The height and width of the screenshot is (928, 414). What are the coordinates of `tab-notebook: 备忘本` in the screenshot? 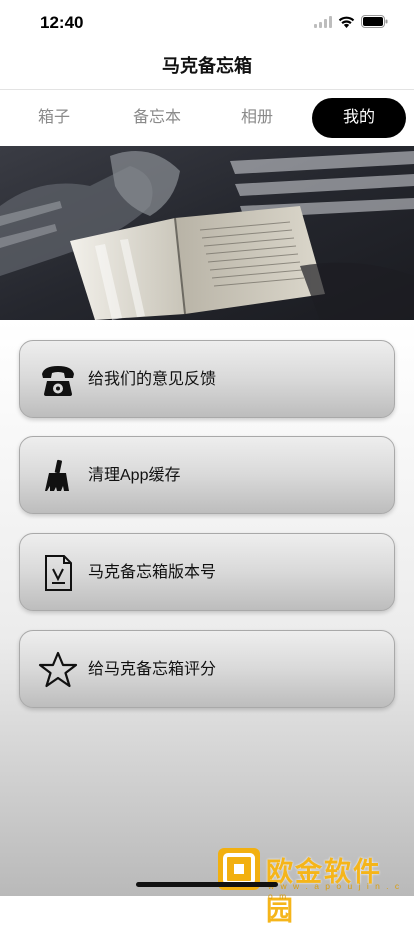 It's located at (157, 118).